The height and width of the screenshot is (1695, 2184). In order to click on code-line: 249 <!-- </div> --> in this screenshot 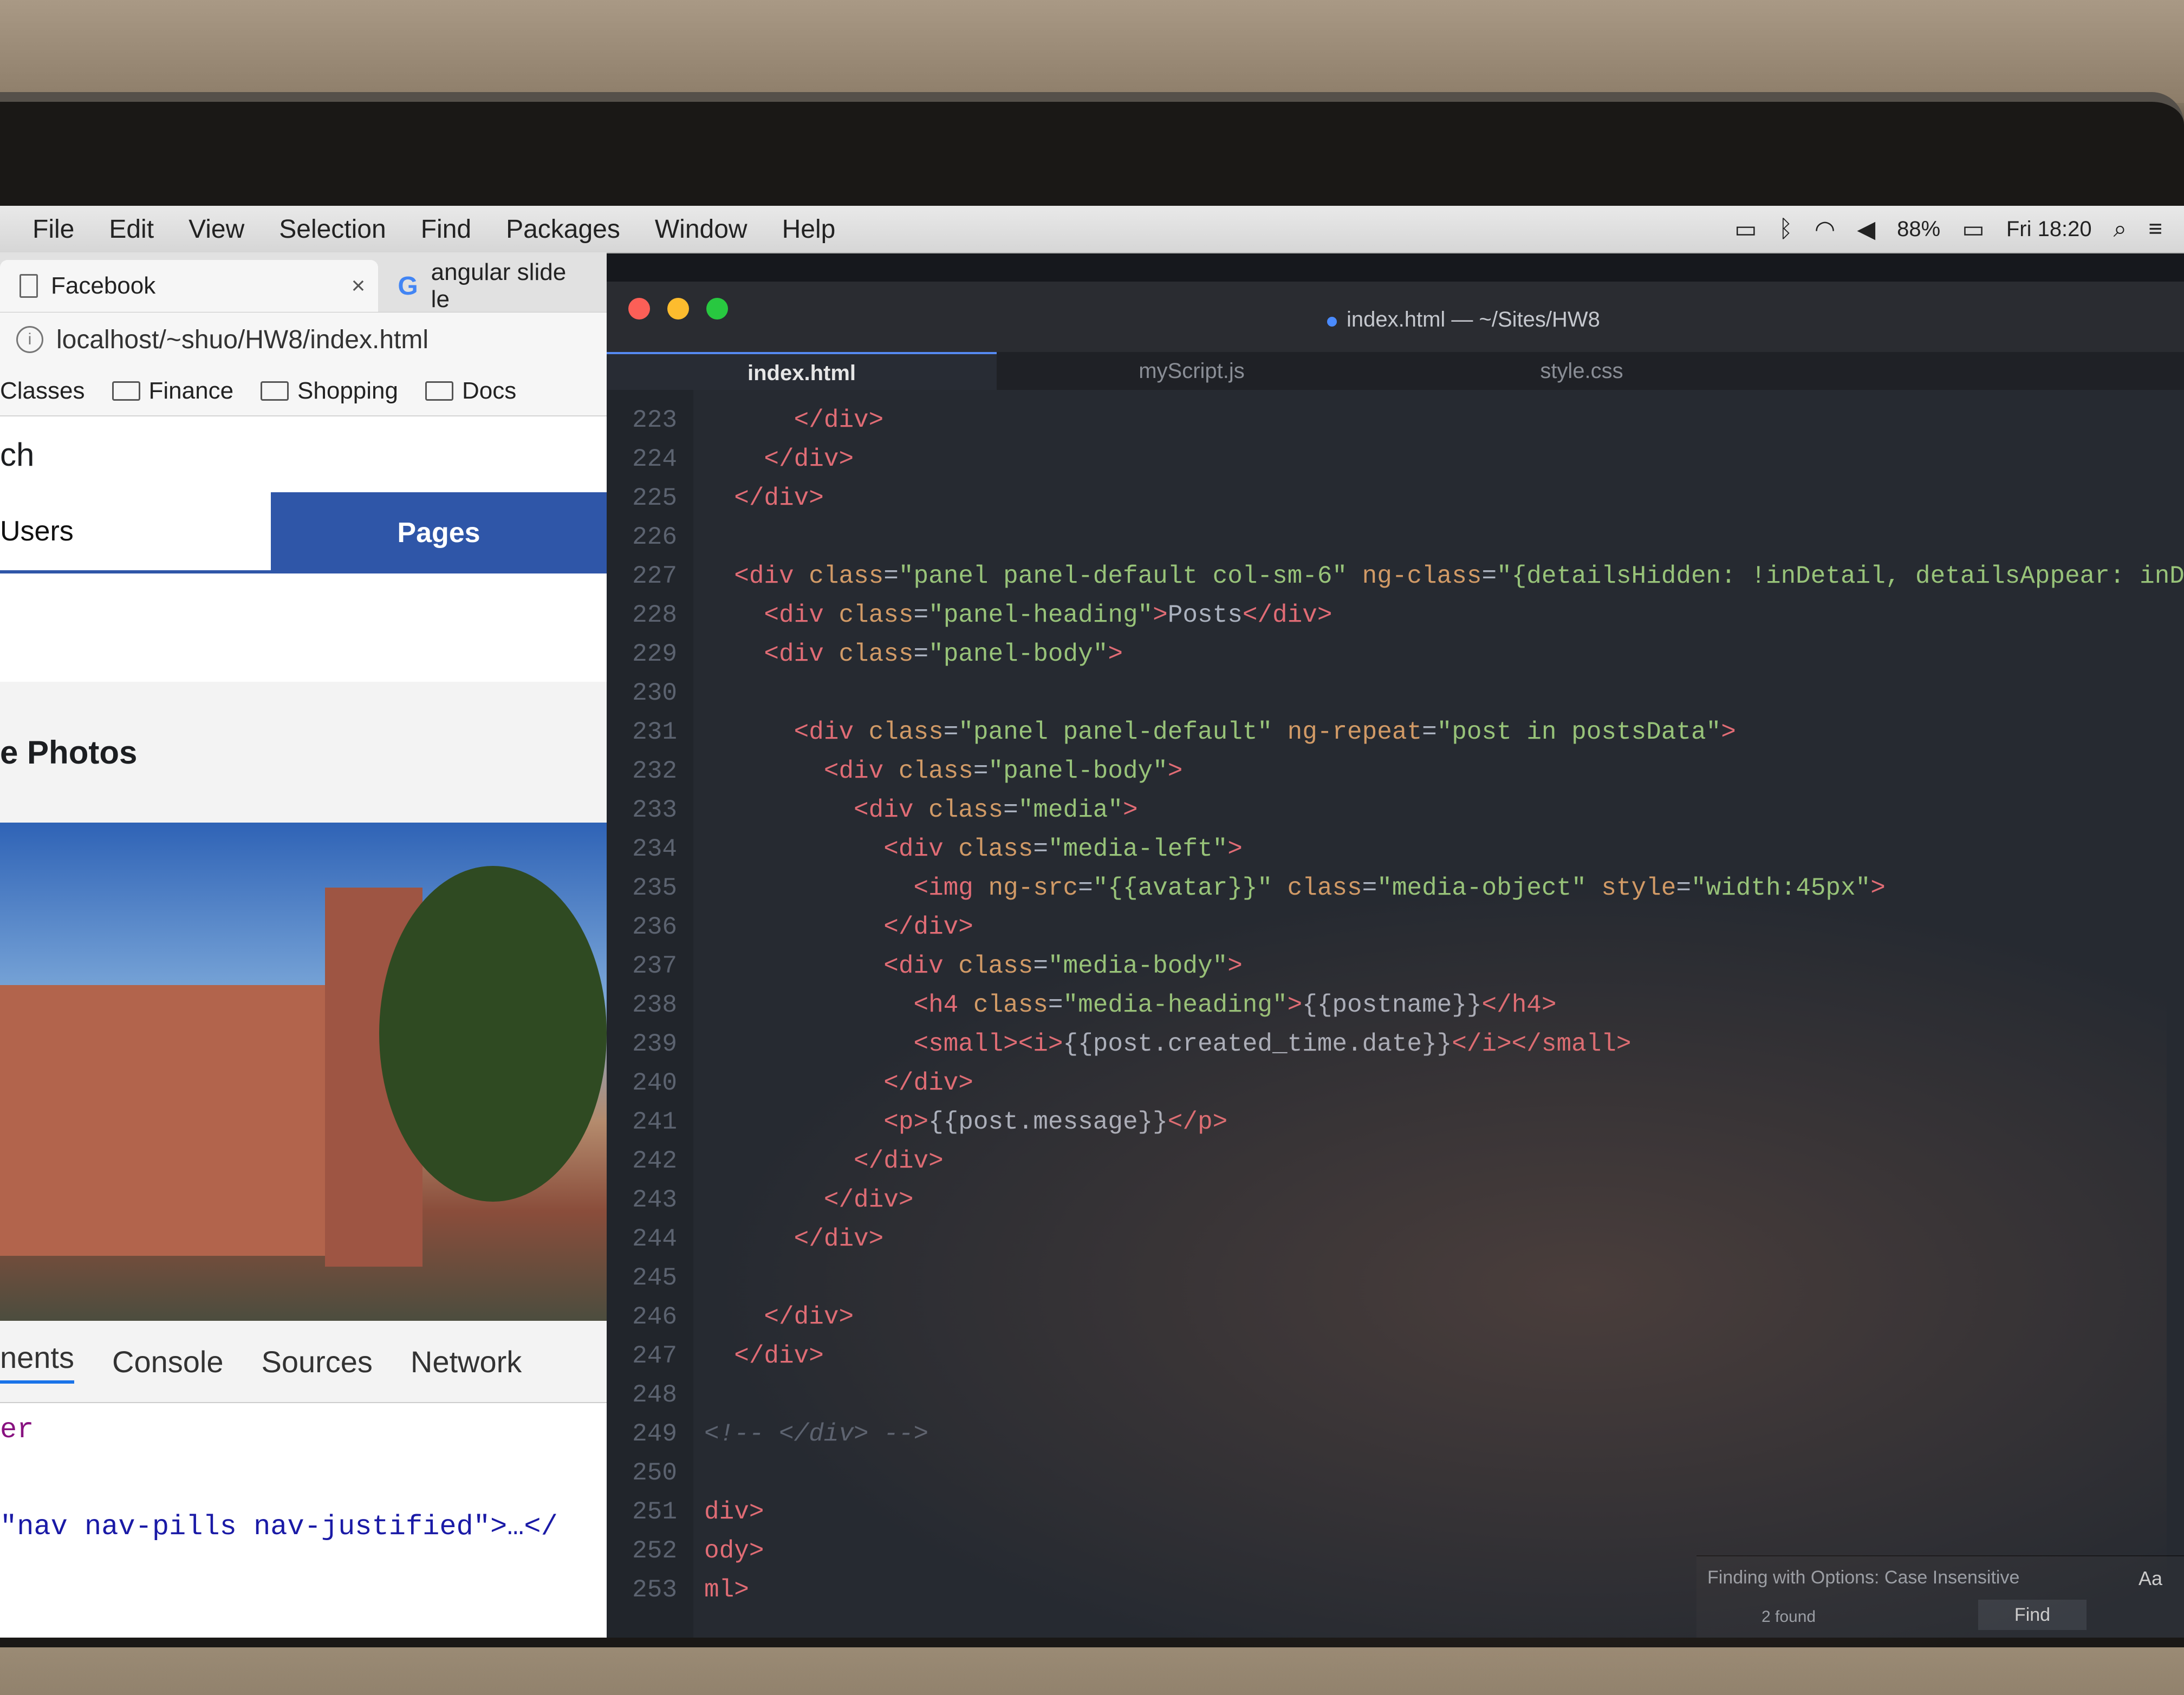, I will do `click(767, 1433)`.